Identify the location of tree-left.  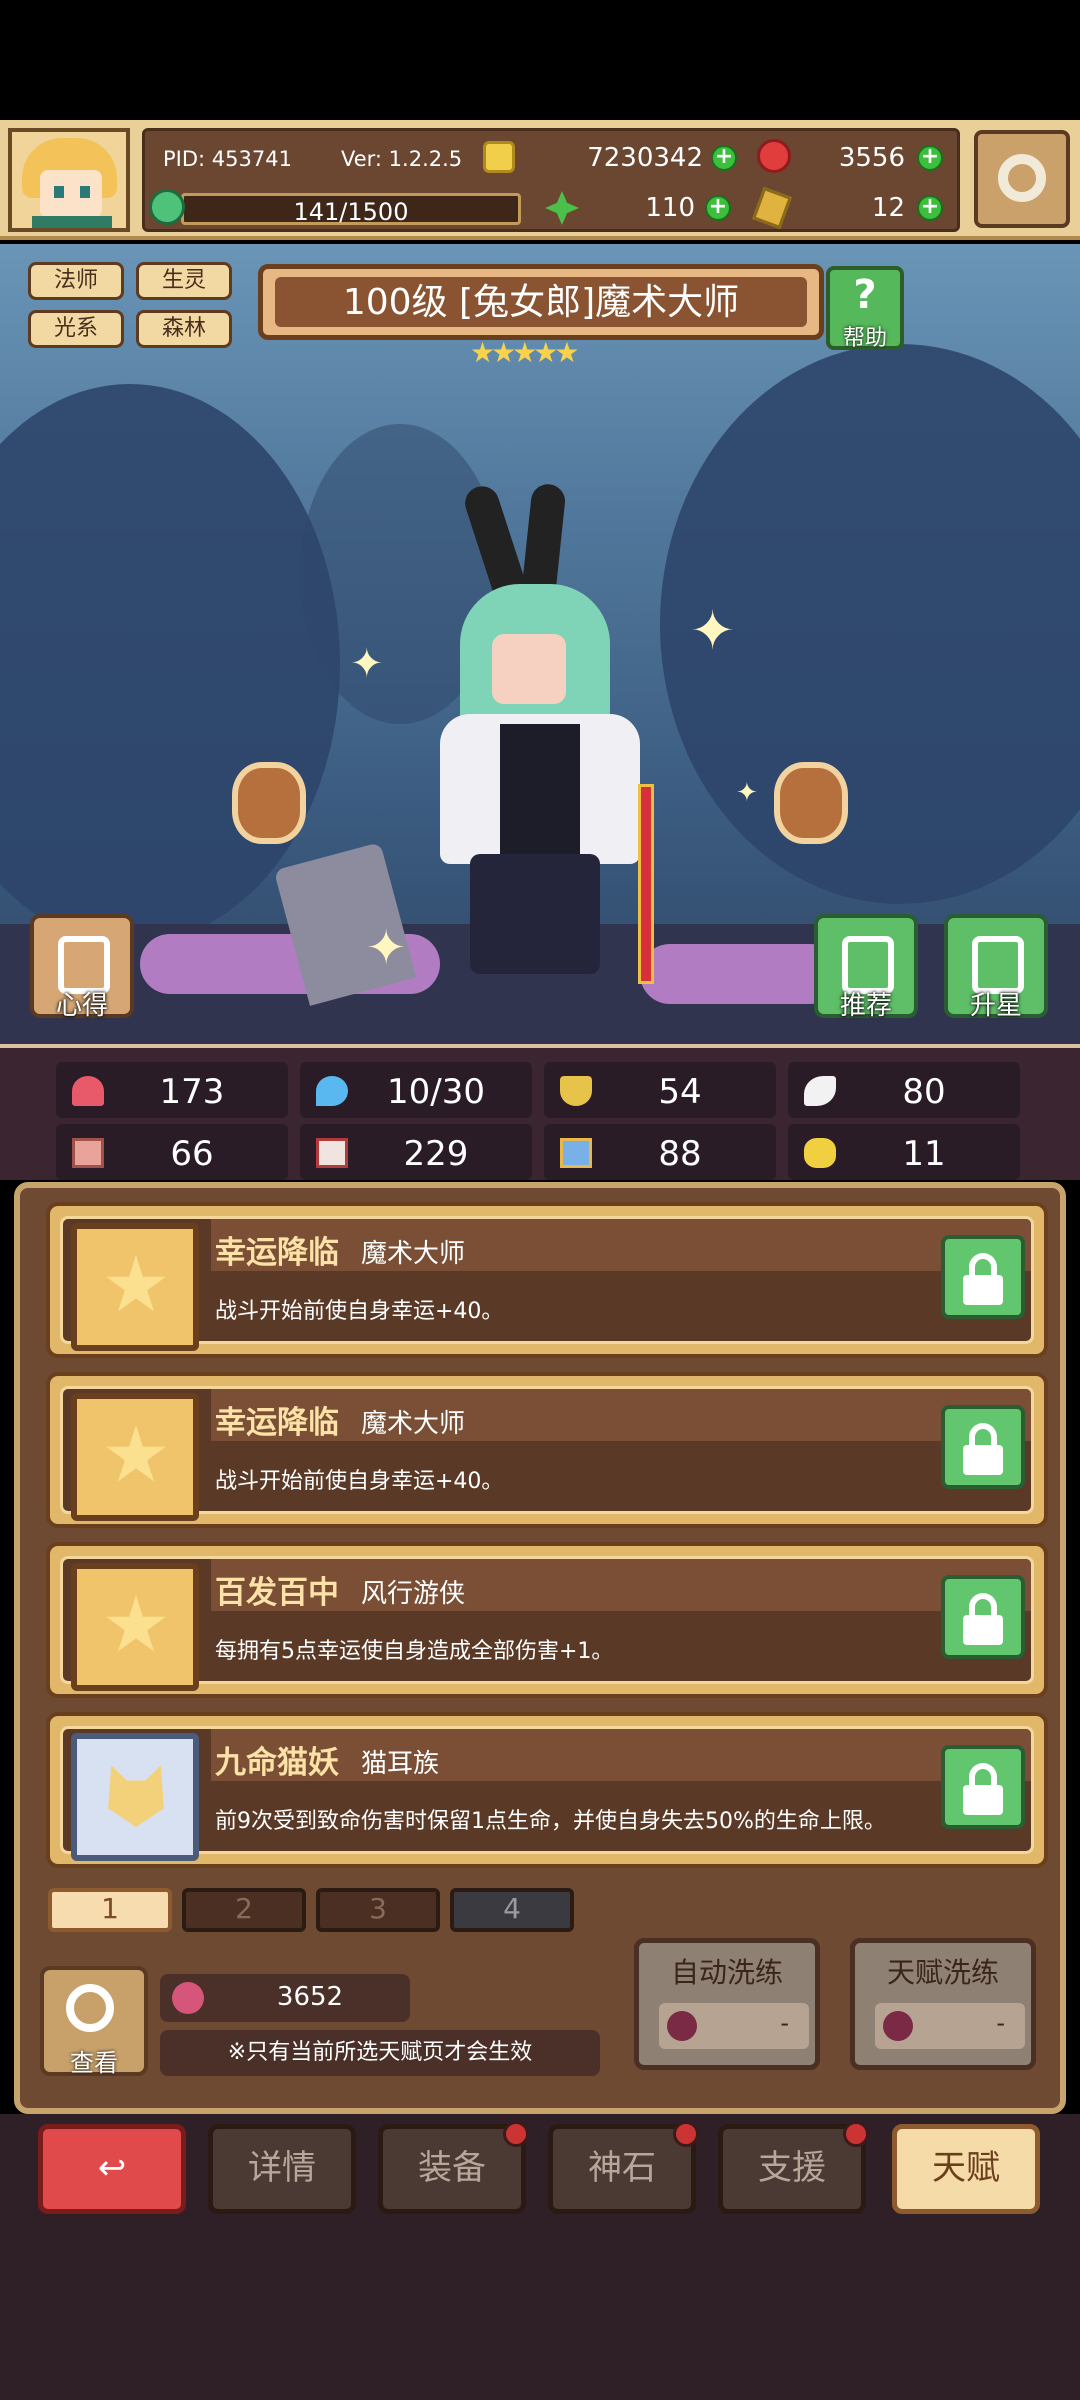
(170, 664).